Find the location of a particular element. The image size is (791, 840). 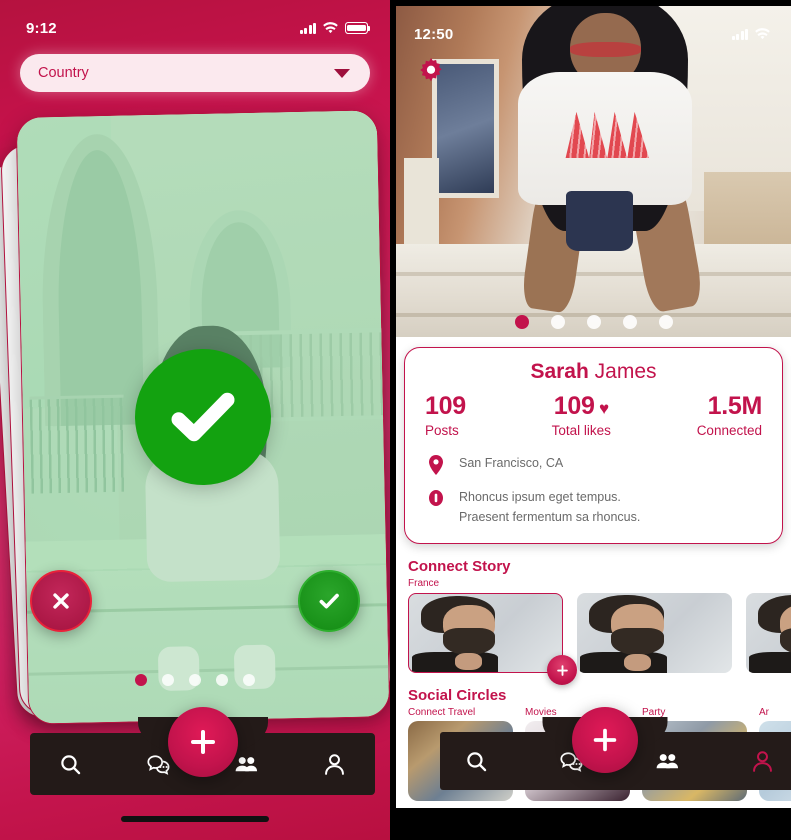

country-select-label: Country is located at coordinates (63, 73).